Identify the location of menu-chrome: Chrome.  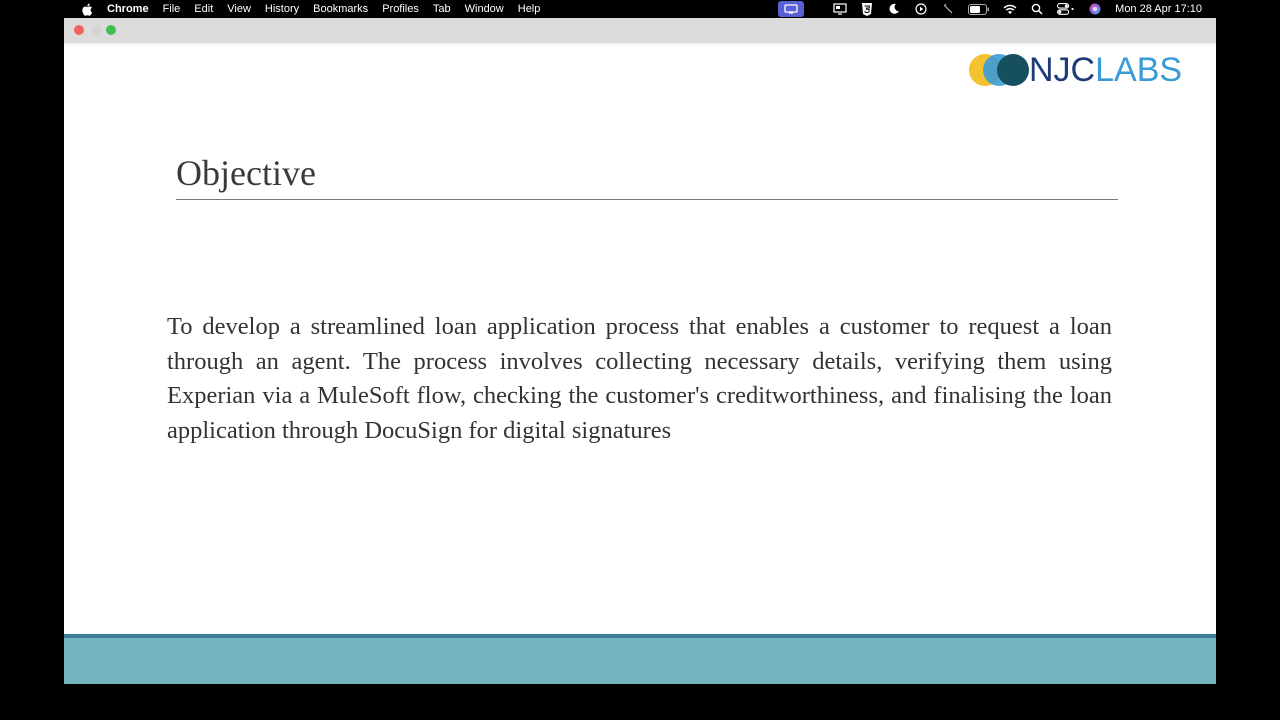
(128, 9).